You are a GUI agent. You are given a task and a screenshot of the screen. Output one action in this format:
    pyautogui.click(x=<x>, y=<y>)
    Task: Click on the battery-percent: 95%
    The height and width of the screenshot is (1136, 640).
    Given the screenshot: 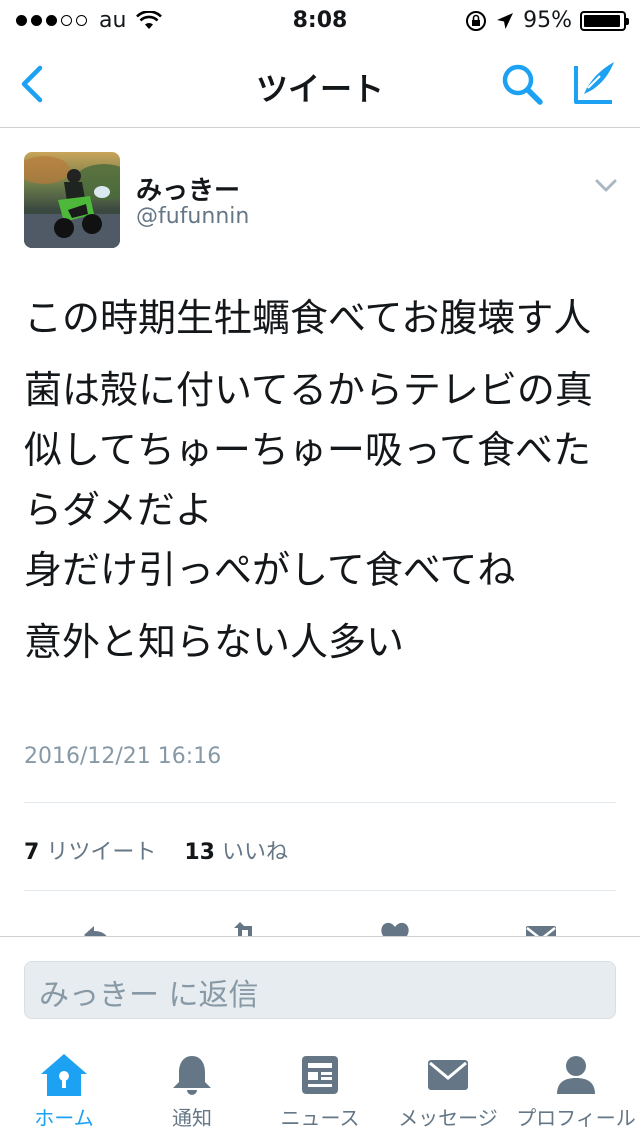 What is the action you would take?
    pyautogui.click(x=547, y=20)
    